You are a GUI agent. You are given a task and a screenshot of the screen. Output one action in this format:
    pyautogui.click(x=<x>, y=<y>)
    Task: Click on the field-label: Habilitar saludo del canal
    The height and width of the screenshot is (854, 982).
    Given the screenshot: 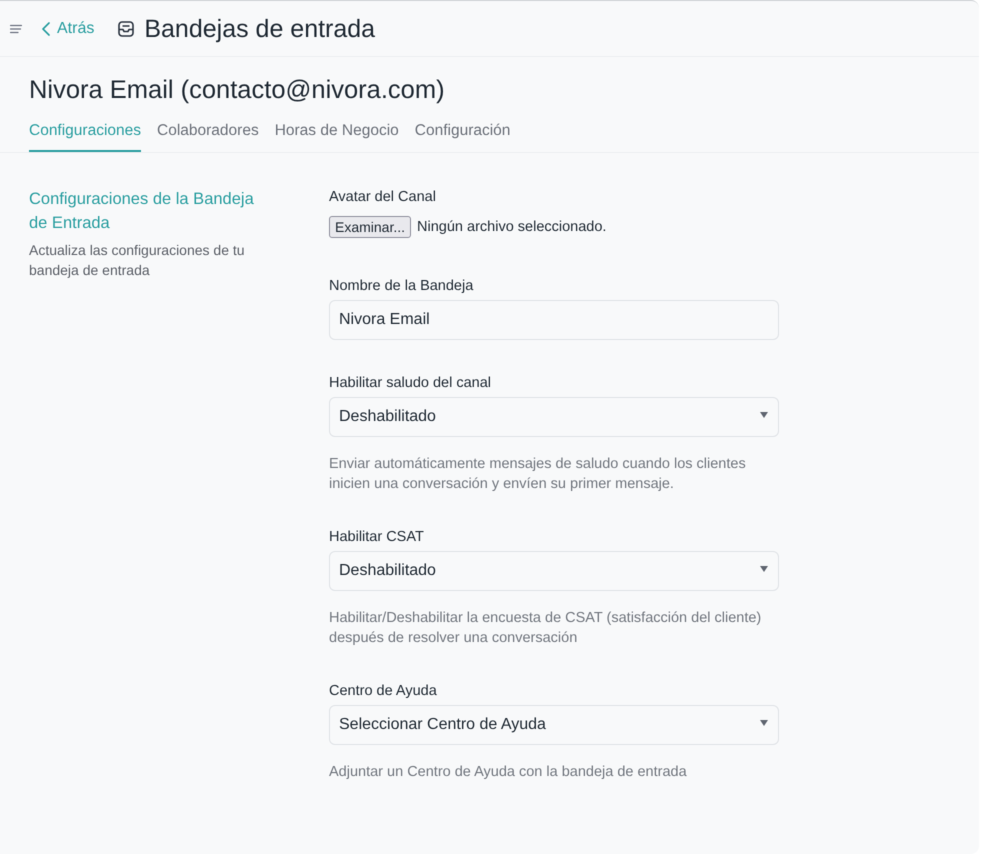 What is the action you would take?
    pyautogui.click(x=410, y=383)
    